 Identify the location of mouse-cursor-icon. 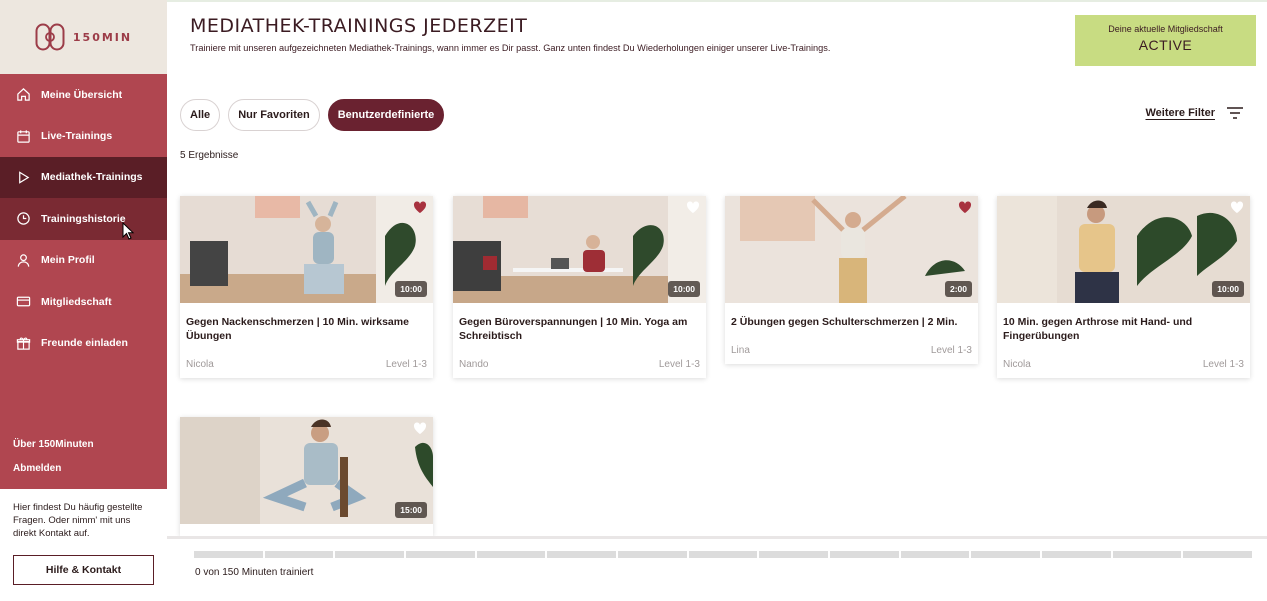
(128, 231).